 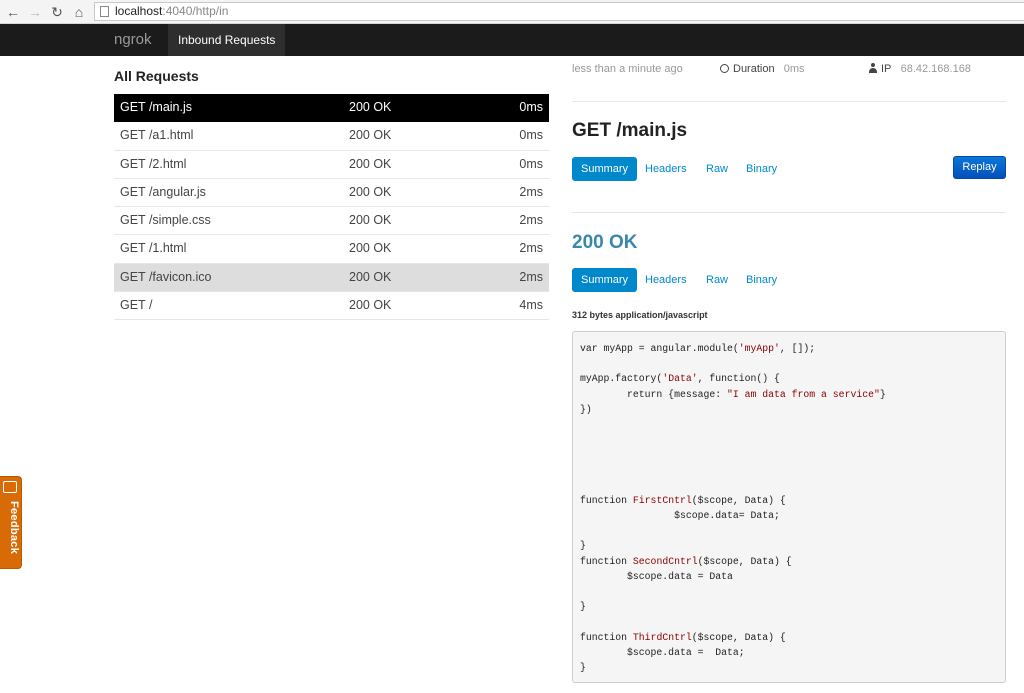 What do you see at coordinates (57, 12) in the screenshot?
I see `reload-icon: ↻` at bounding box center [57, 12].